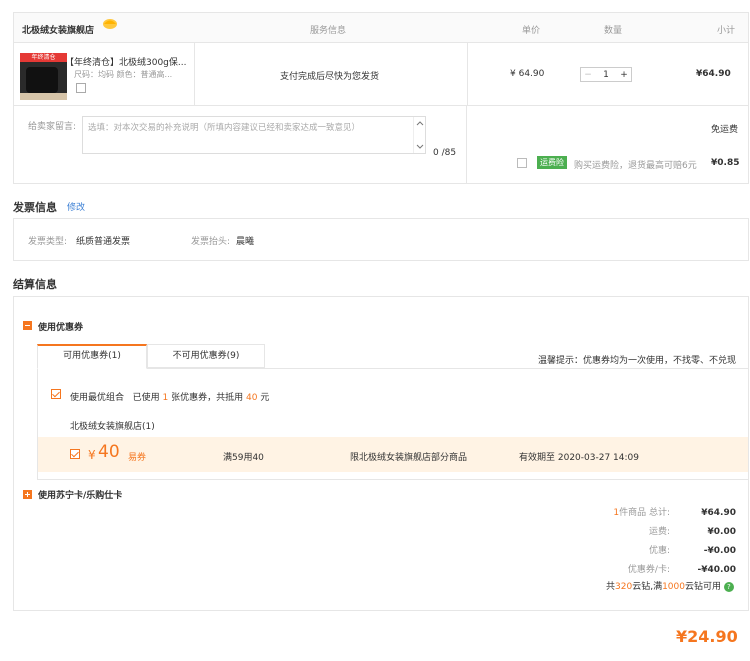 Image resolution: width=750 pixels, height=661 pixels. Describe the element at coordinates (659, 532) in the screenshot. I see `shipping-label: 运费:` at that location.